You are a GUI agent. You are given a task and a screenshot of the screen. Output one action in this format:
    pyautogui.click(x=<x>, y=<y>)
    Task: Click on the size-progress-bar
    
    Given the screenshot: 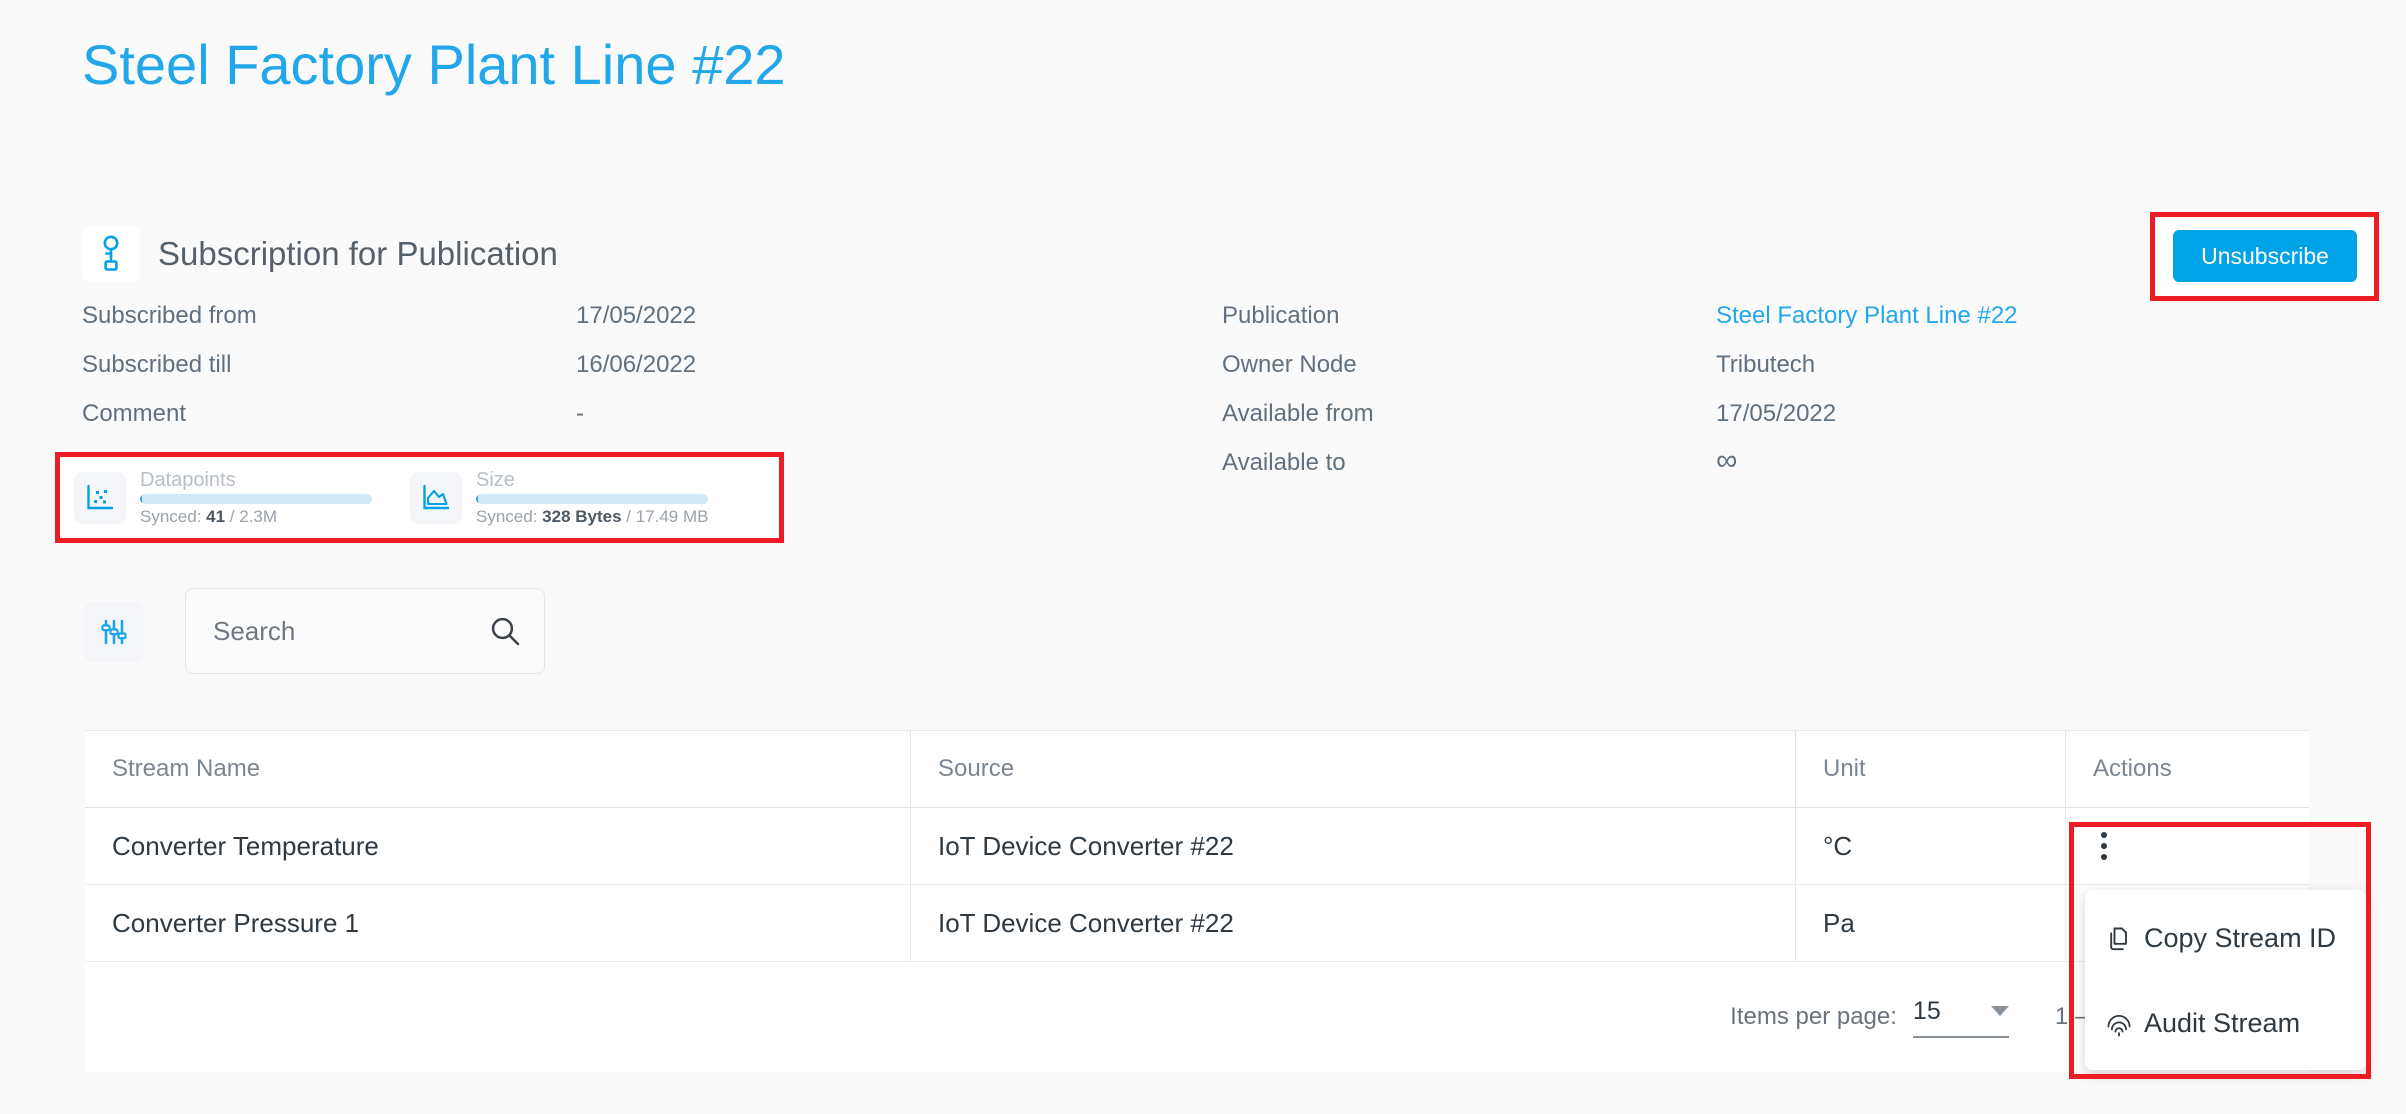 What is the action you would take?
    pyautogui.click(x=592, y=498)
    